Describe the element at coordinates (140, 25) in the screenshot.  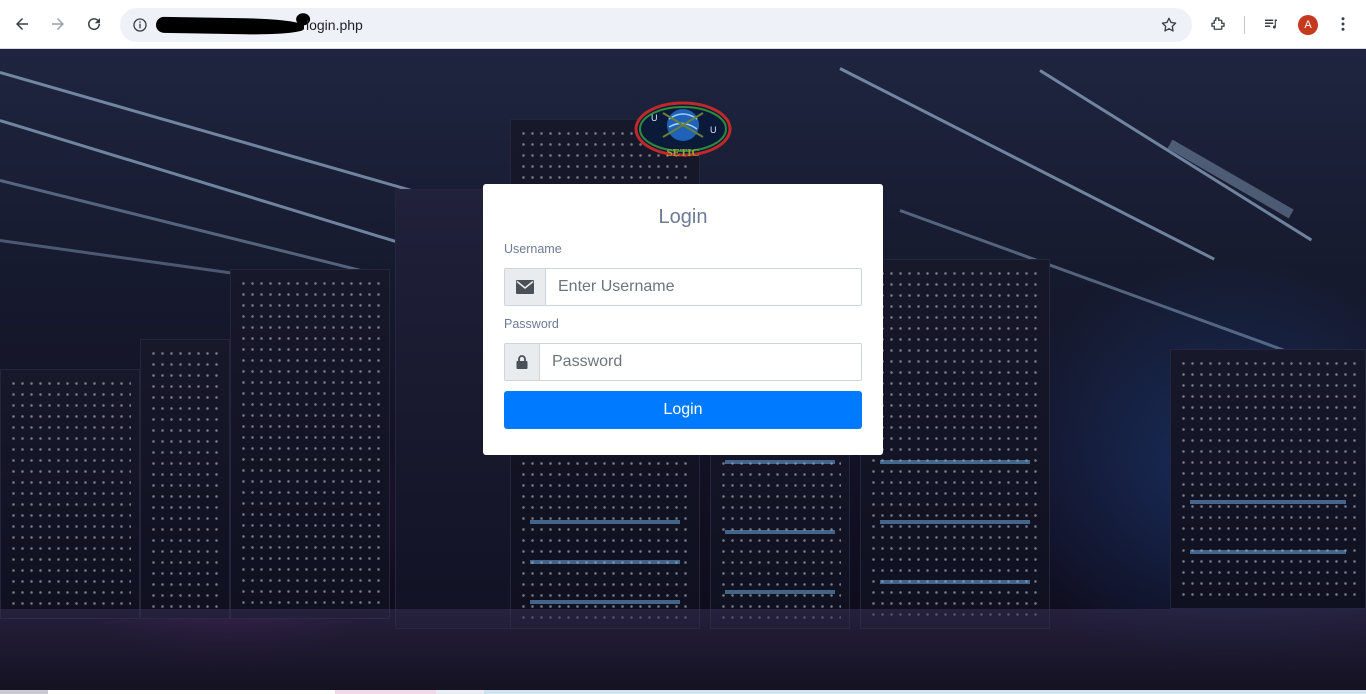
I see `site-info-icon` at that location.